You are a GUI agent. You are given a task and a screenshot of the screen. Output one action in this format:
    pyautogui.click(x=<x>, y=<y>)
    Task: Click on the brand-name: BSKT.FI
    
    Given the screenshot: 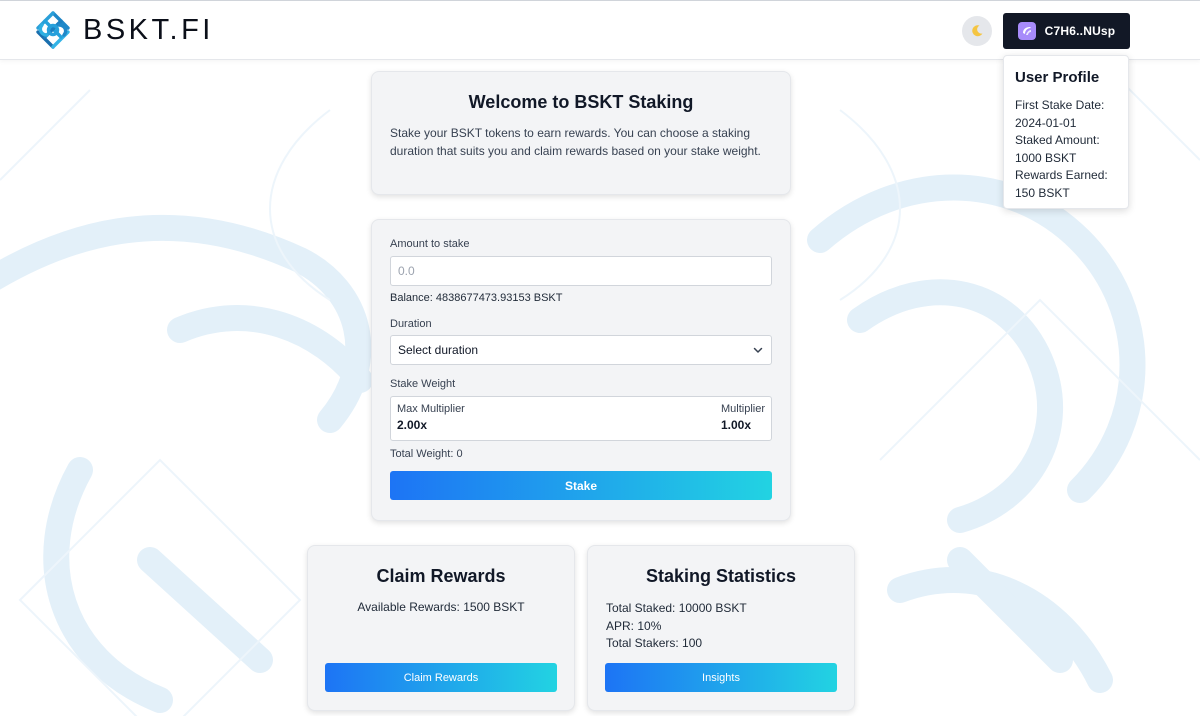 What is the action you would take?
    pyautogui.click(x=148, y=29)
    